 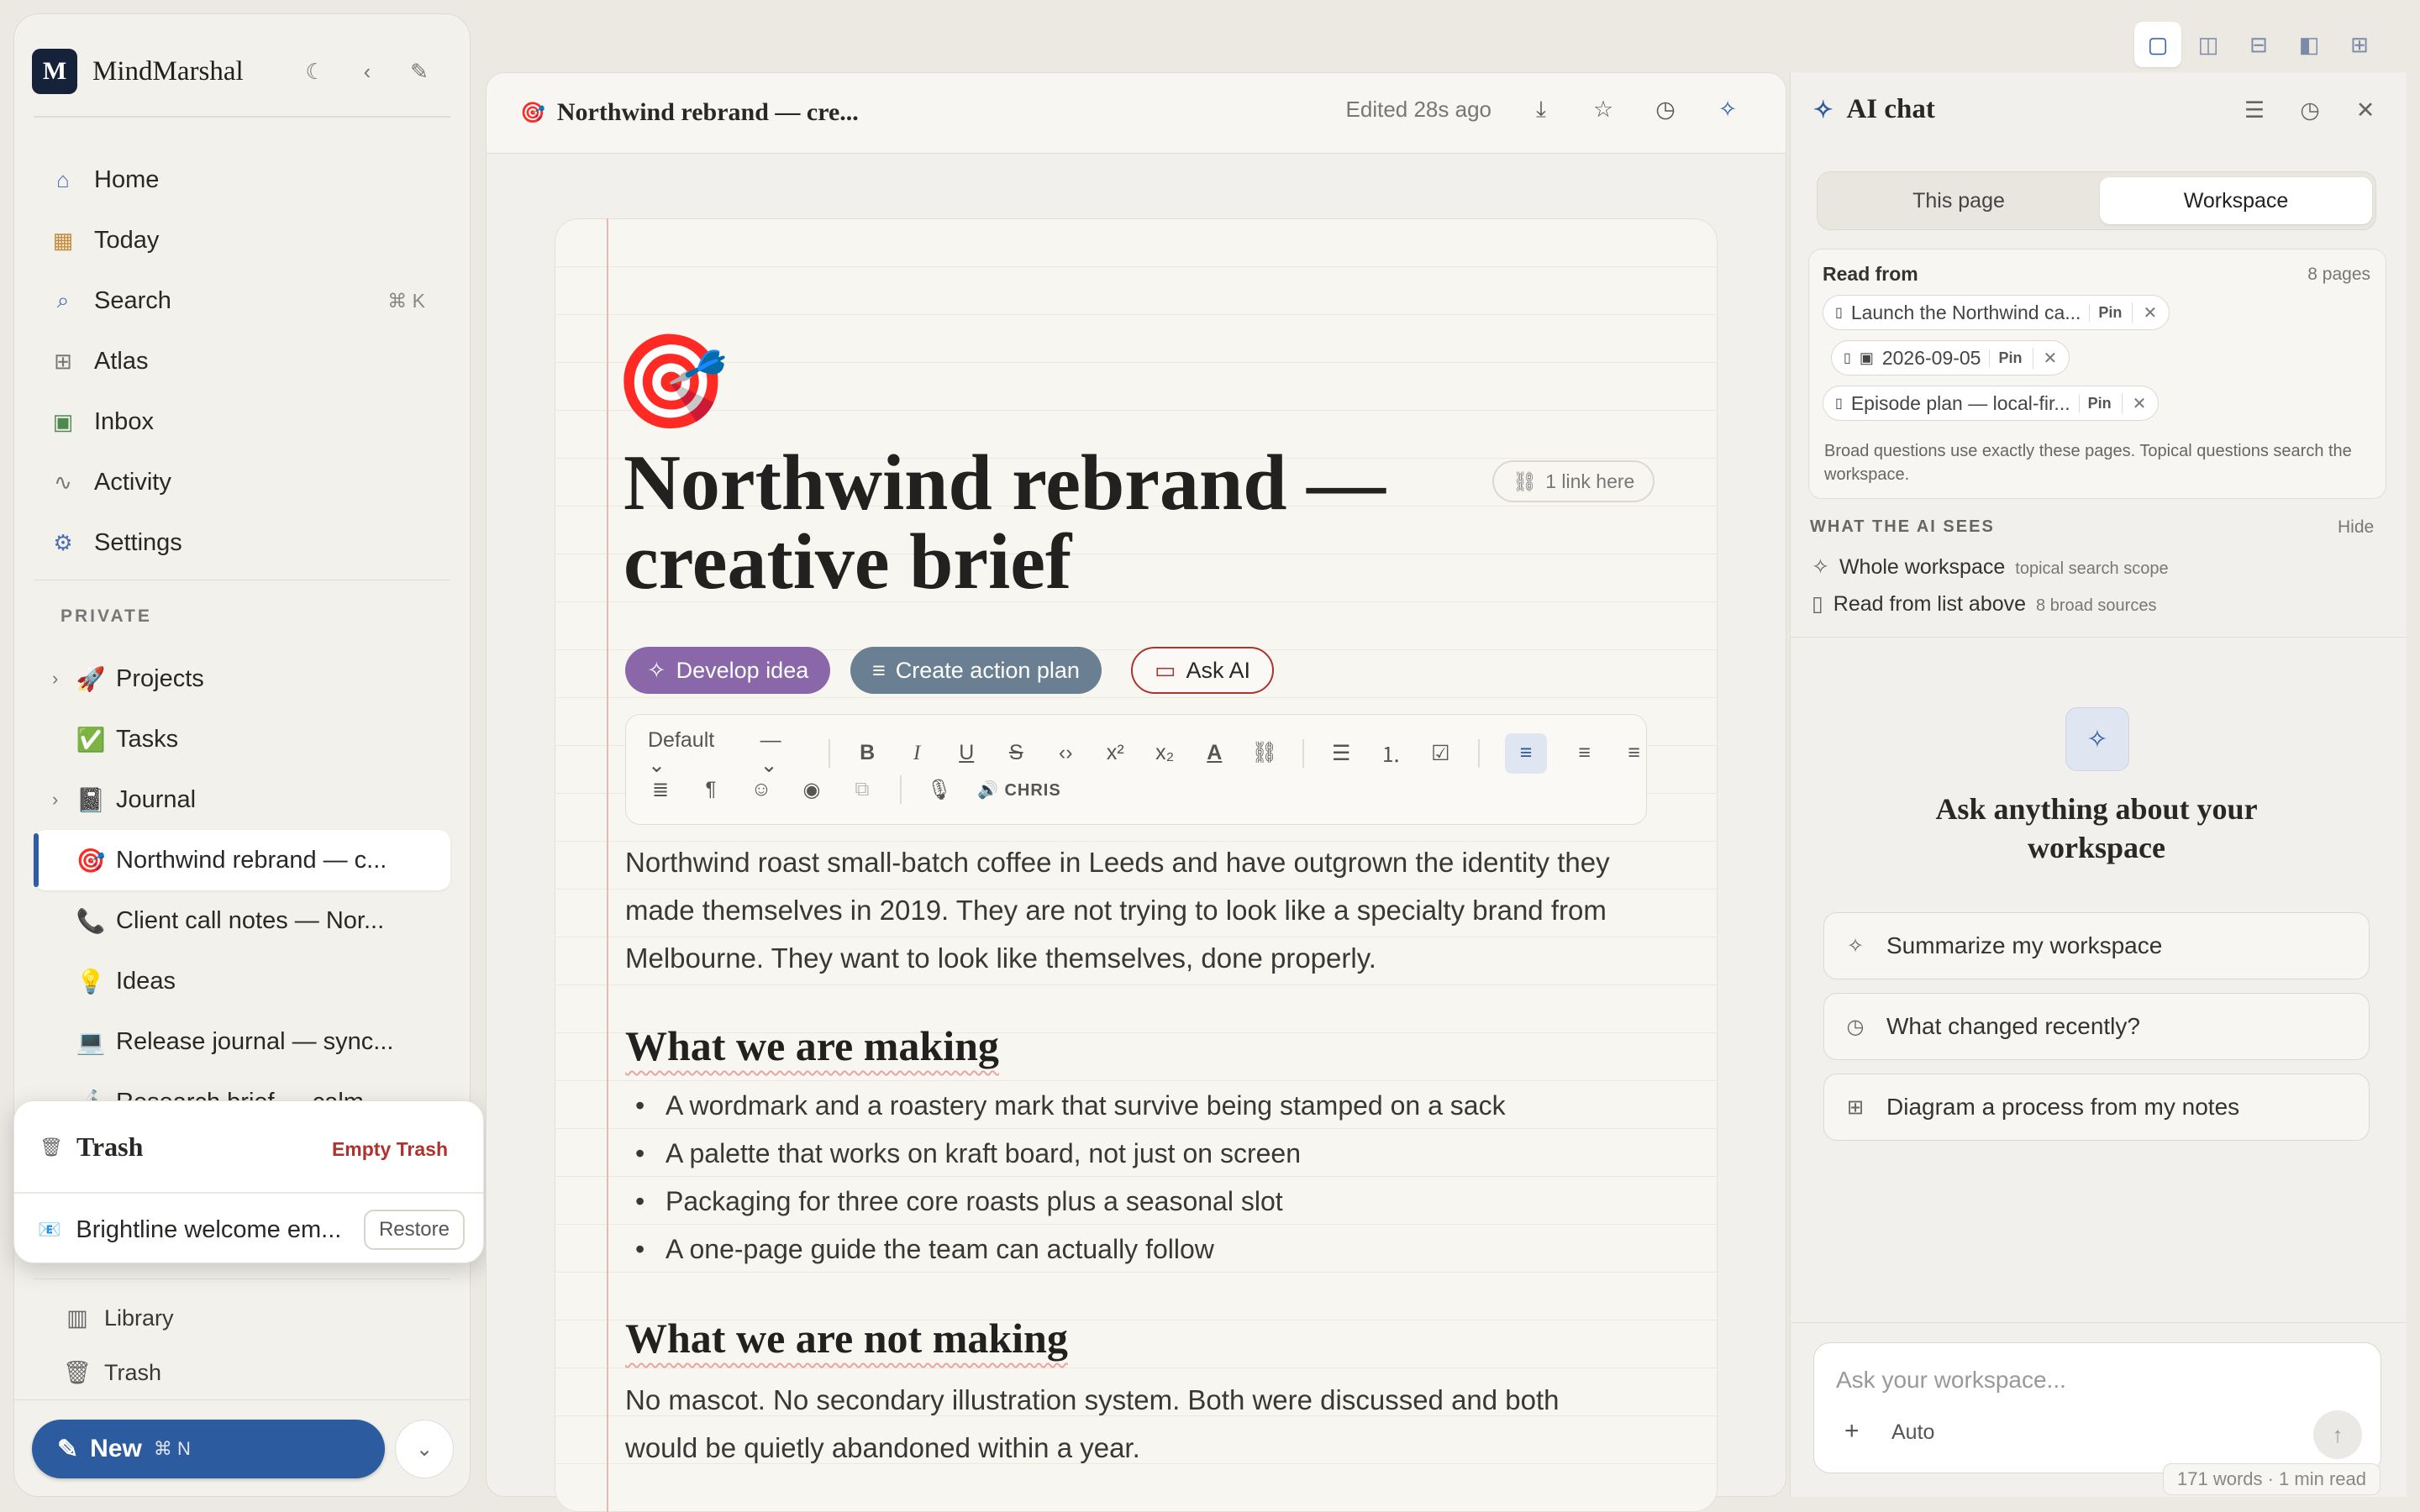 What do you see at coordinates (1996, 312) in the screenshot?
I see `source-chip: ▯ Launch the Northwind ca... Pin ✕` at bounding box center [1996, 312].